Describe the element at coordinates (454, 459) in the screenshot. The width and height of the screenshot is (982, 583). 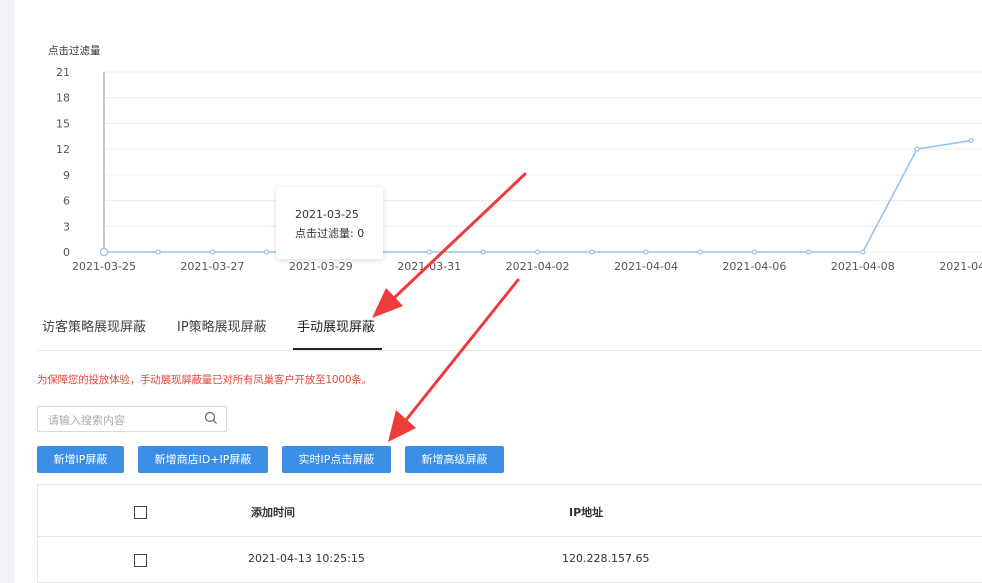
I see `add-advanced-block-button: 新增高级屏蔽` at that location.